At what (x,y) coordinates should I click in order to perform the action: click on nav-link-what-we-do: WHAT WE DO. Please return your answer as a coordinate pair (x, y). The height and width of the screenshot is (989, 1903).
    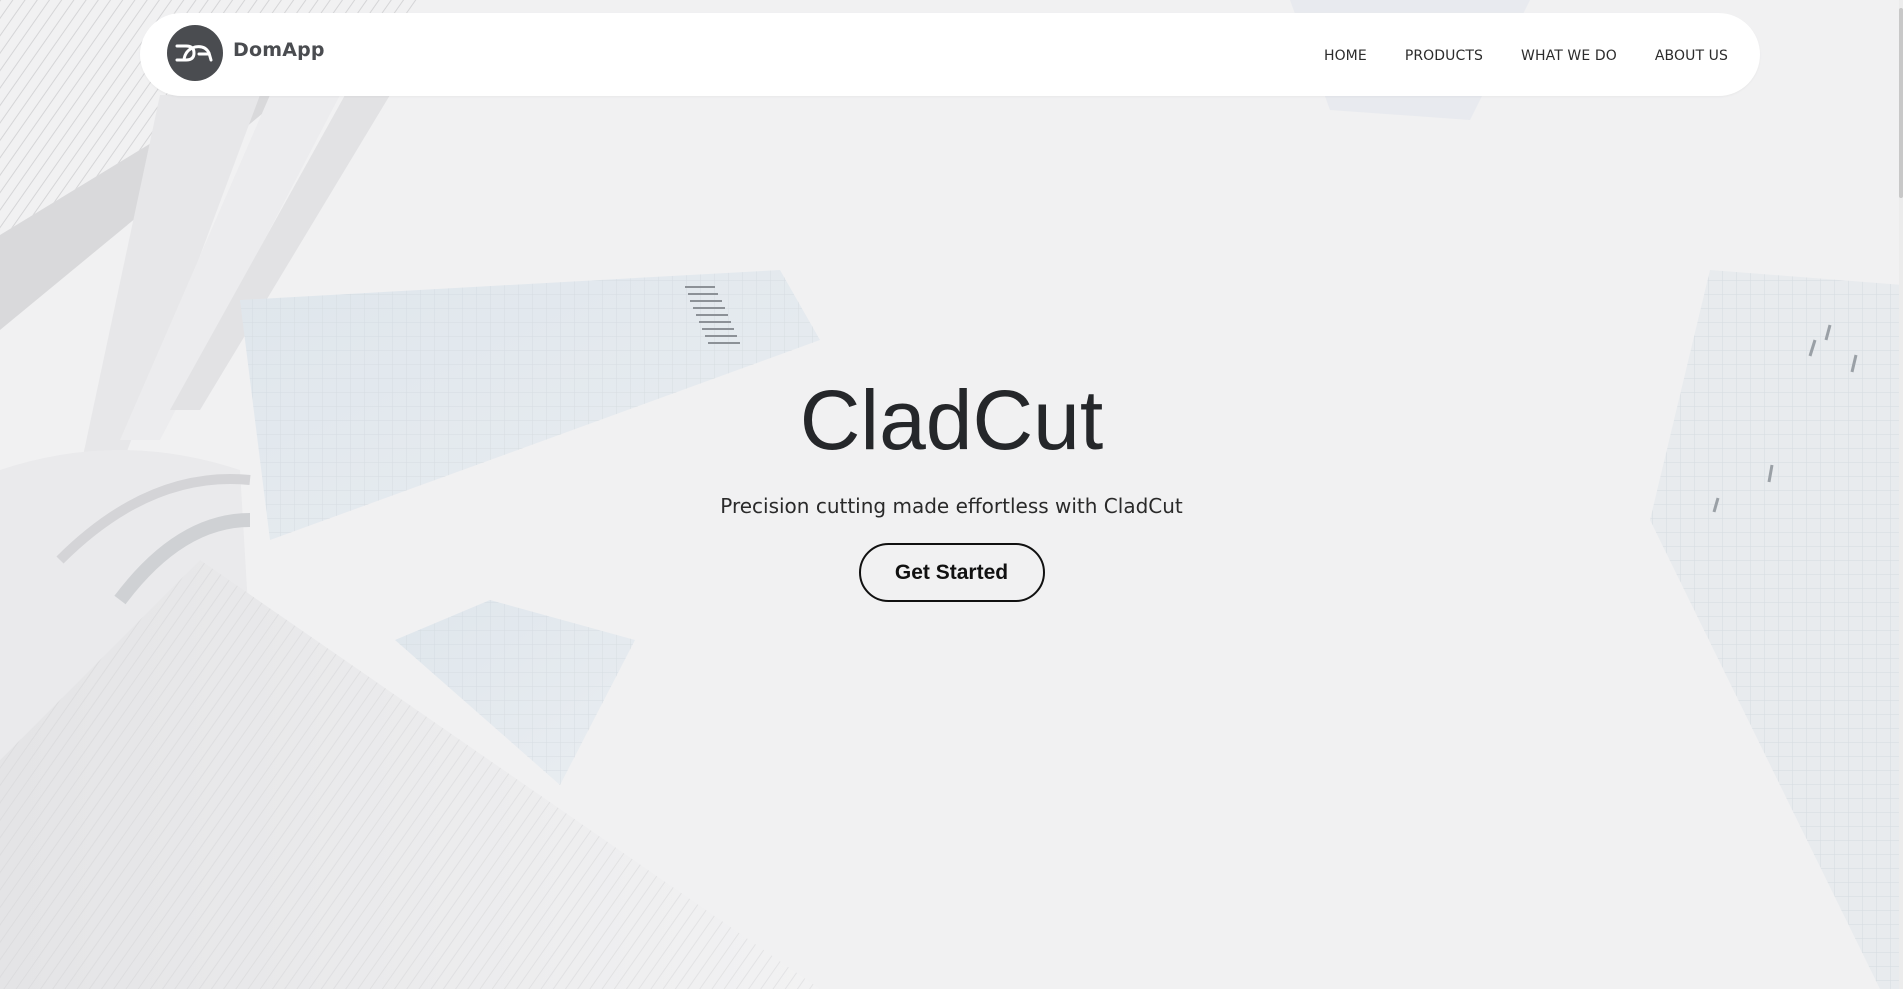
    Looking at the image, I should click on (1569, 56).